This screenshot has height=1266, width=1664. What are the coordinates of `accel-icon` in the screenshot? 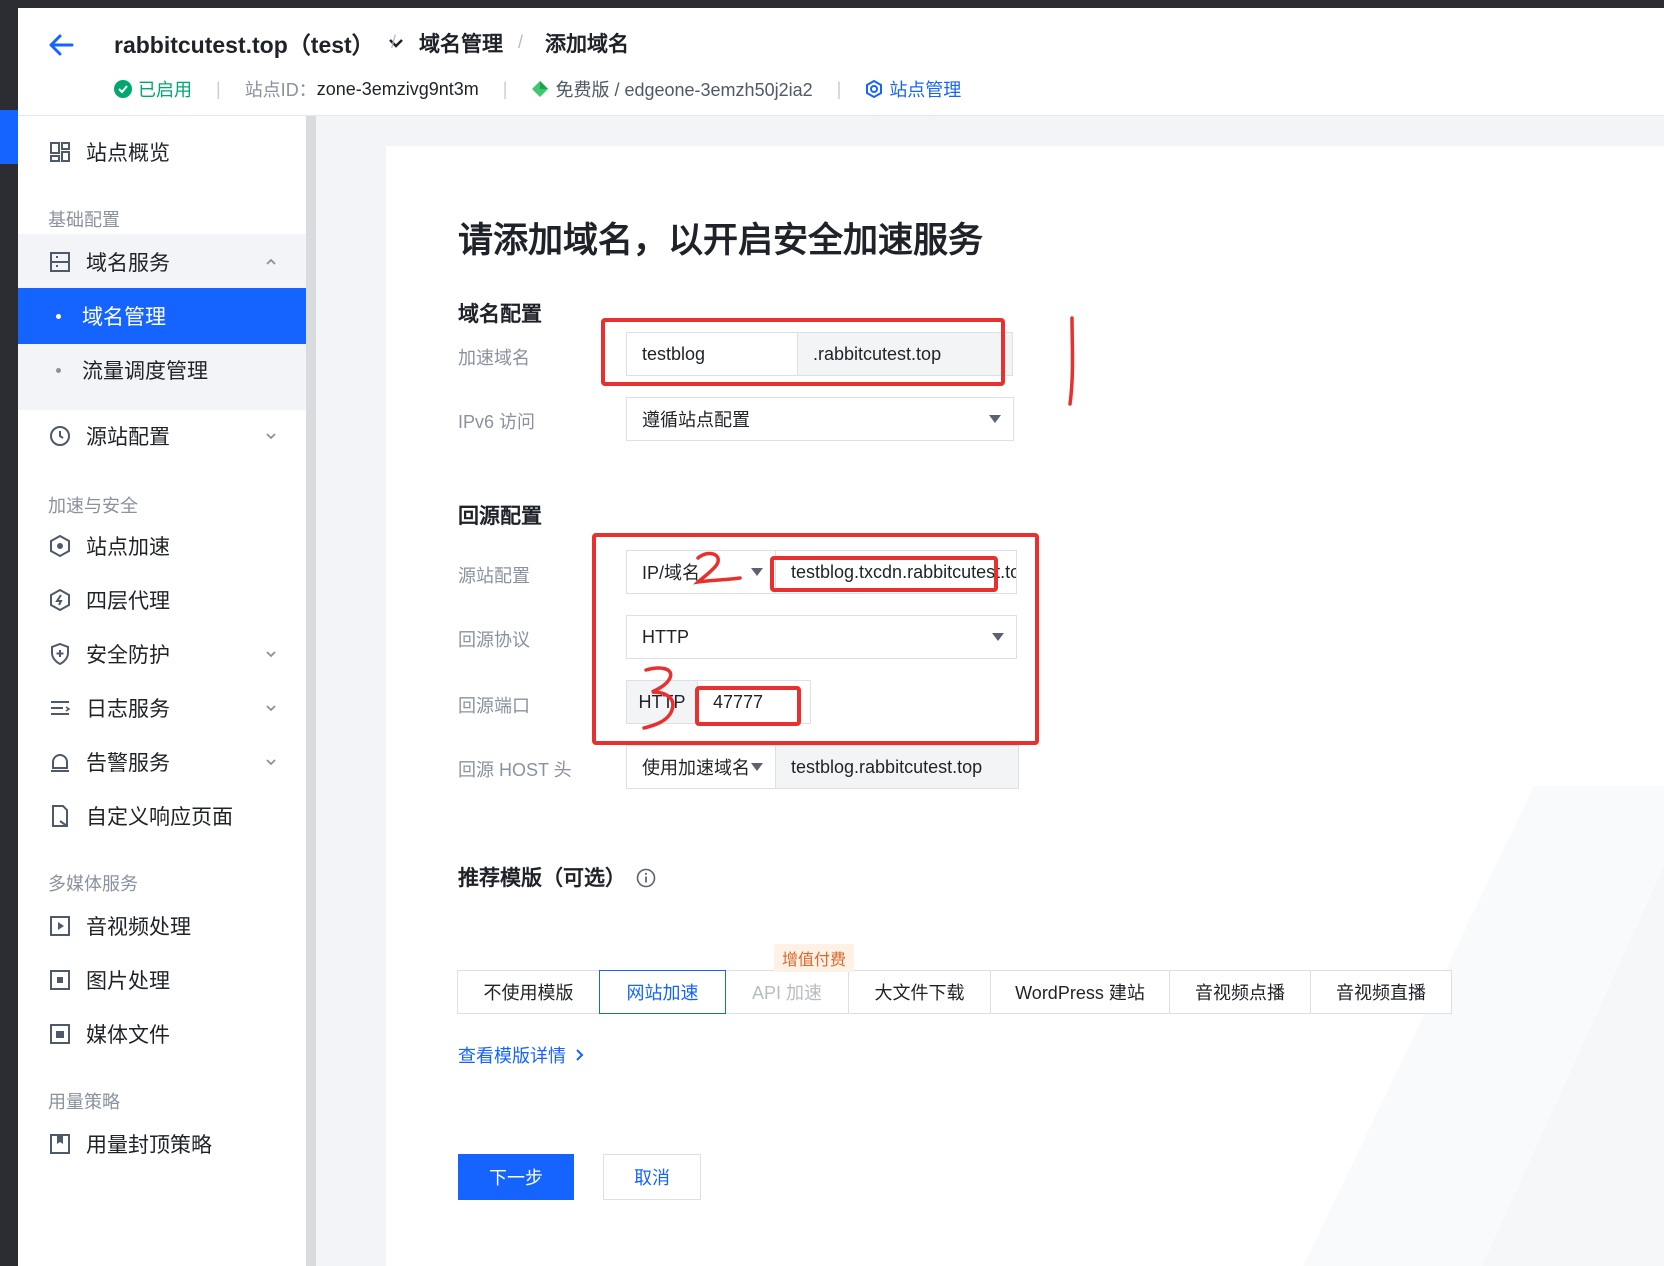 It's located at (60, 546).